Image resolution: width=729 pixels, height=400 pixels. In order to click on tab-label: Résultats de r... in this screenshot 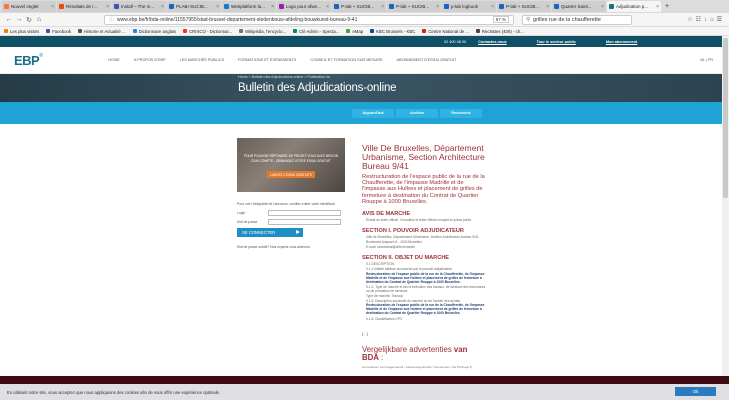, I will do `click(82, 6)`.